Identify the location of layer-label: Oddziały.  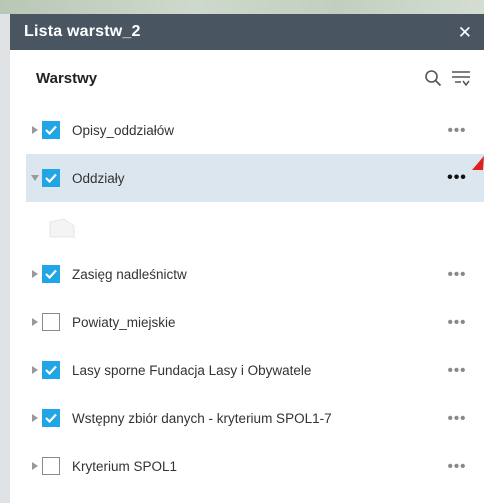
(98, 178).